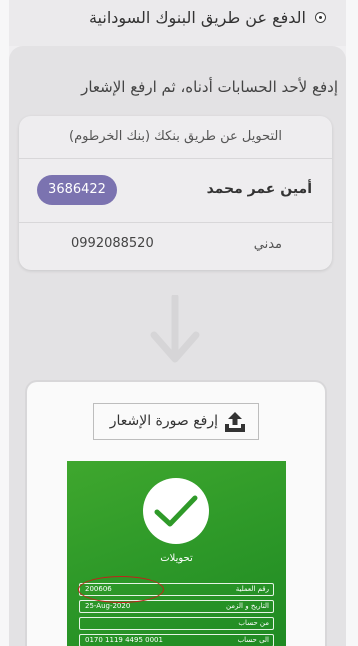 The width and height of the screenshot is (358, 646). Describe the element at coordinates (108, 606) in the screenshot. I see `receipt-row-value: 25-Aug-2020` at that location.